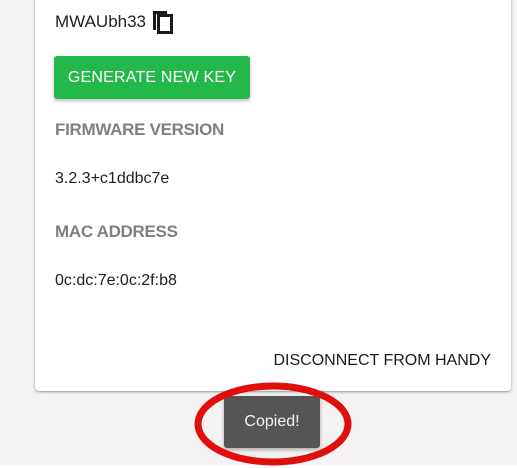 This screenshot has width=517, height=468. What do you see at coordinates (152, 77) in the screenshot?
I see `generate-new-key-button: GENERATE NEW KEY` at bounding box center [152, 77].